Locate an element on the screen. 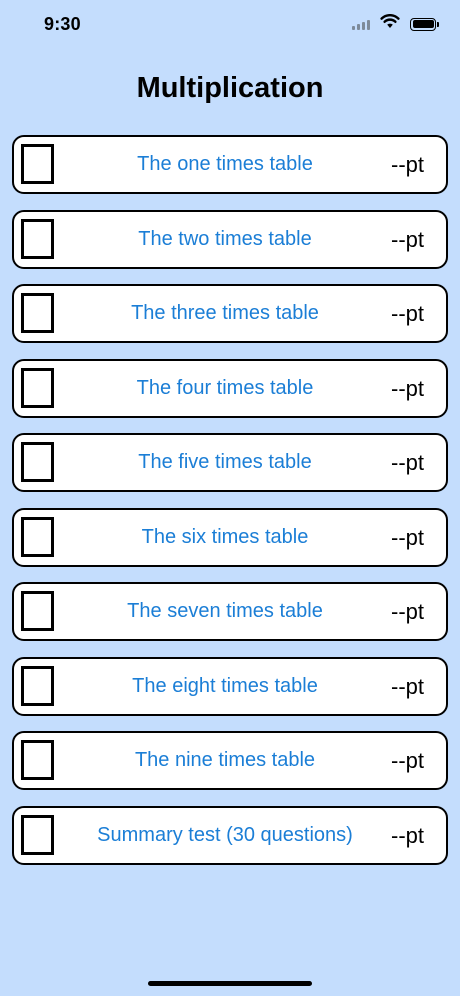 This screenshot has width=460, height=996. times-table-row-one: The one times table --pt is located at coordinates (230, 164).